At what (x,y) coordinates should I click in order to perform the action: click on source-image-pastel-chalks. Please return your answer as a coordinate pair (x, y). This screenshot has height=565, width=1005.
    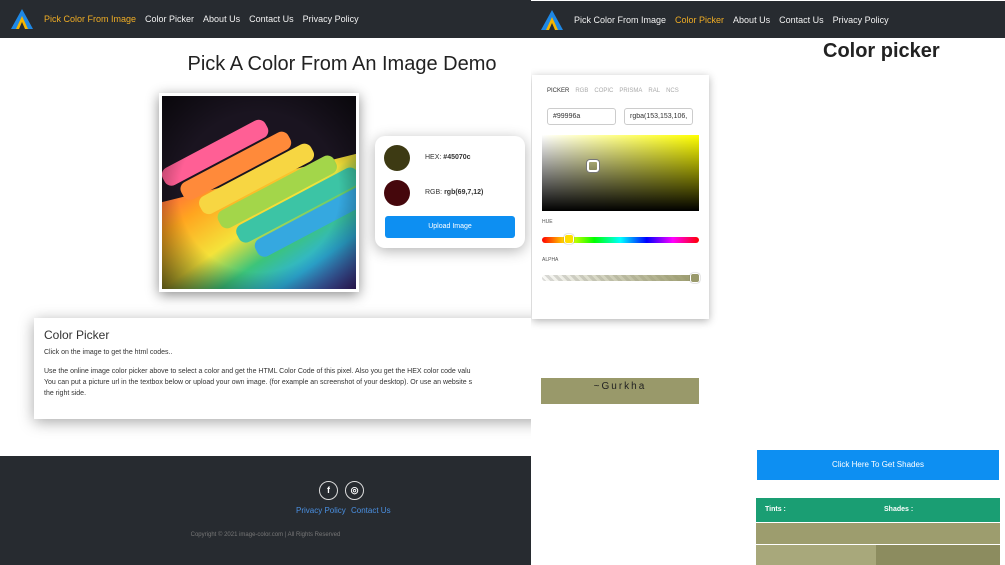
    Looking at the image, I should click on (259, 192).